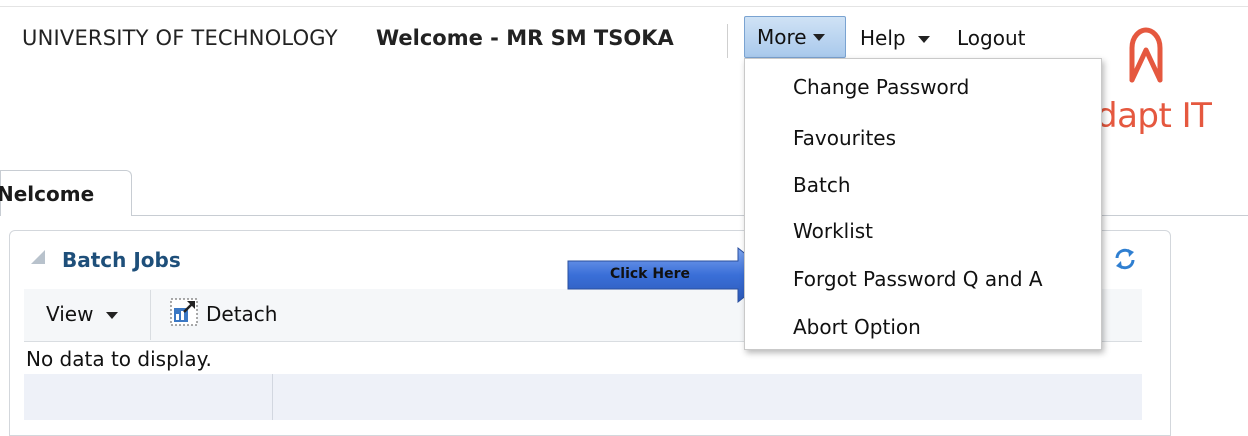 Image resolution: width=1248 pixels, height=436 pixels. Describe the element at coordinates (47, 193) in the screenshot. I see `tab-welcome-label: Nelcome` at that location.